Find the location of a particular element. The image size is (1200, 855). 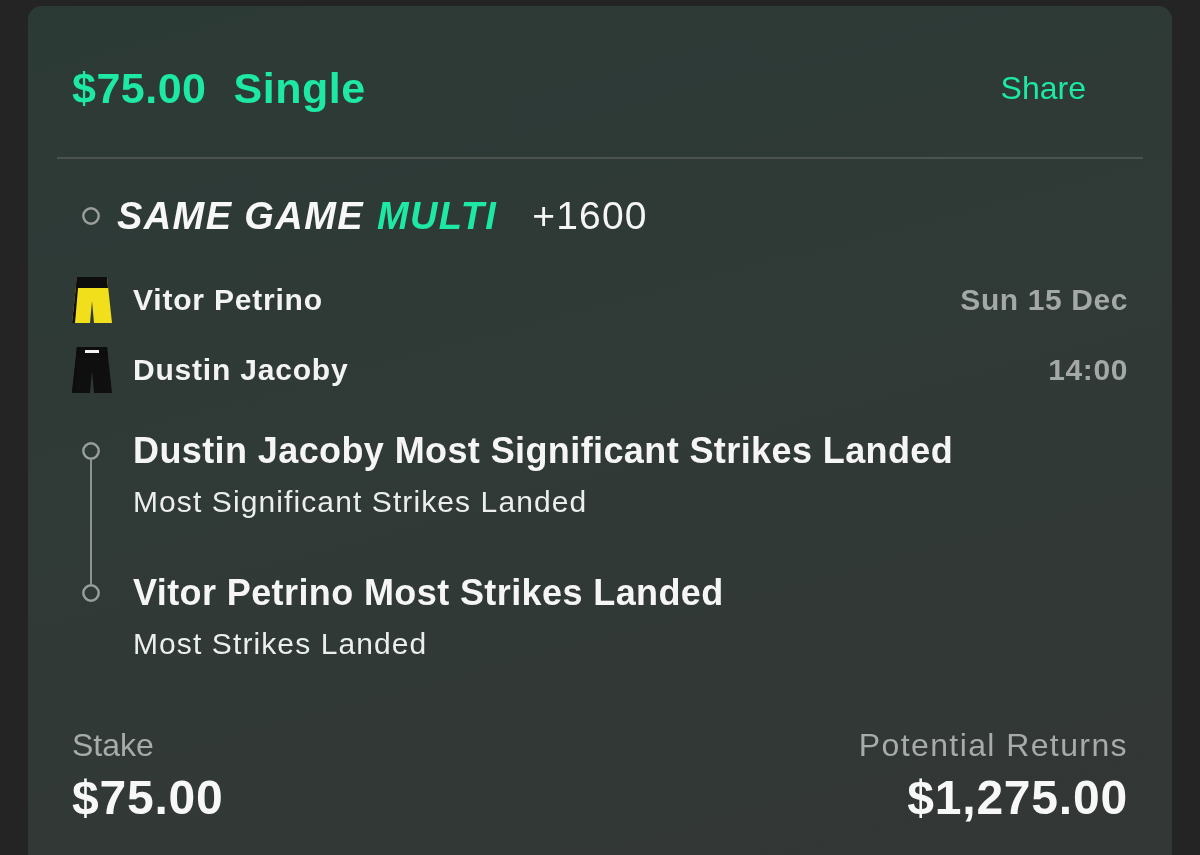

competitor-name: Dustin Jacoby is located at coordinates (241, 370).